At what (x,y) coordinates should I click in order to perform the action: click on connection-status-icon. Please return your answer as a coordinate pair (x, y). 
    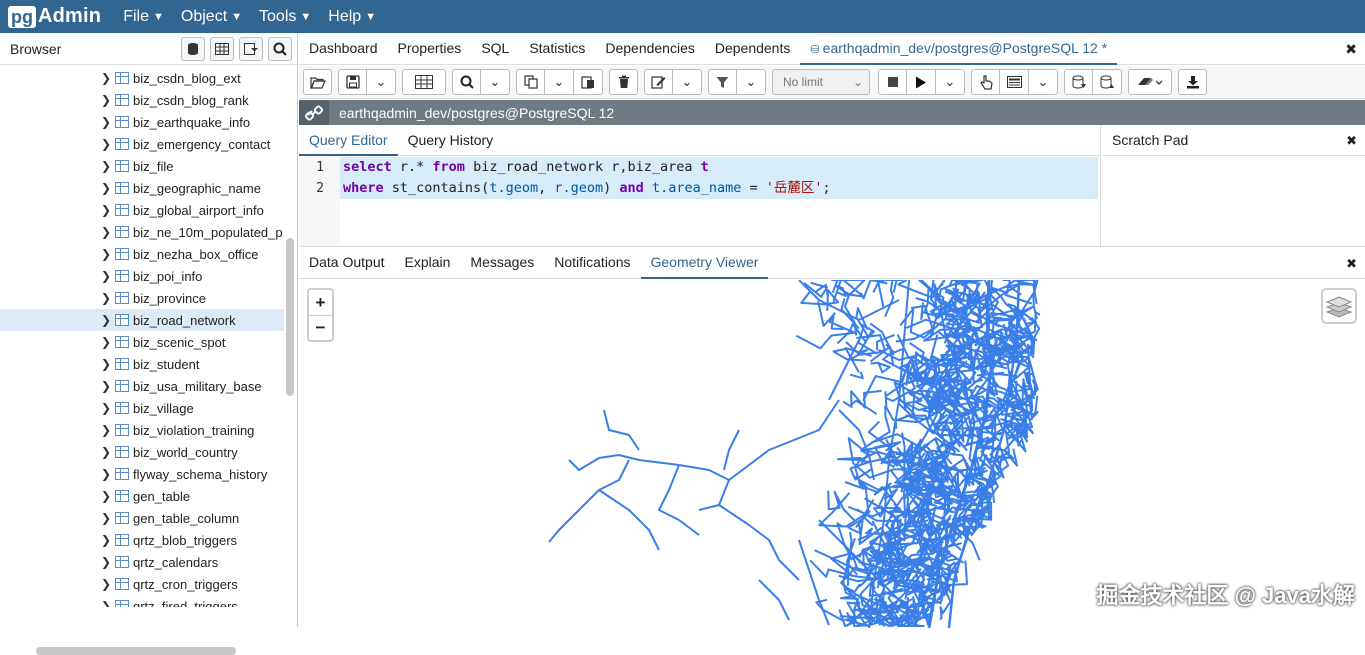
    Looking at the image, I should click on (314, 112).